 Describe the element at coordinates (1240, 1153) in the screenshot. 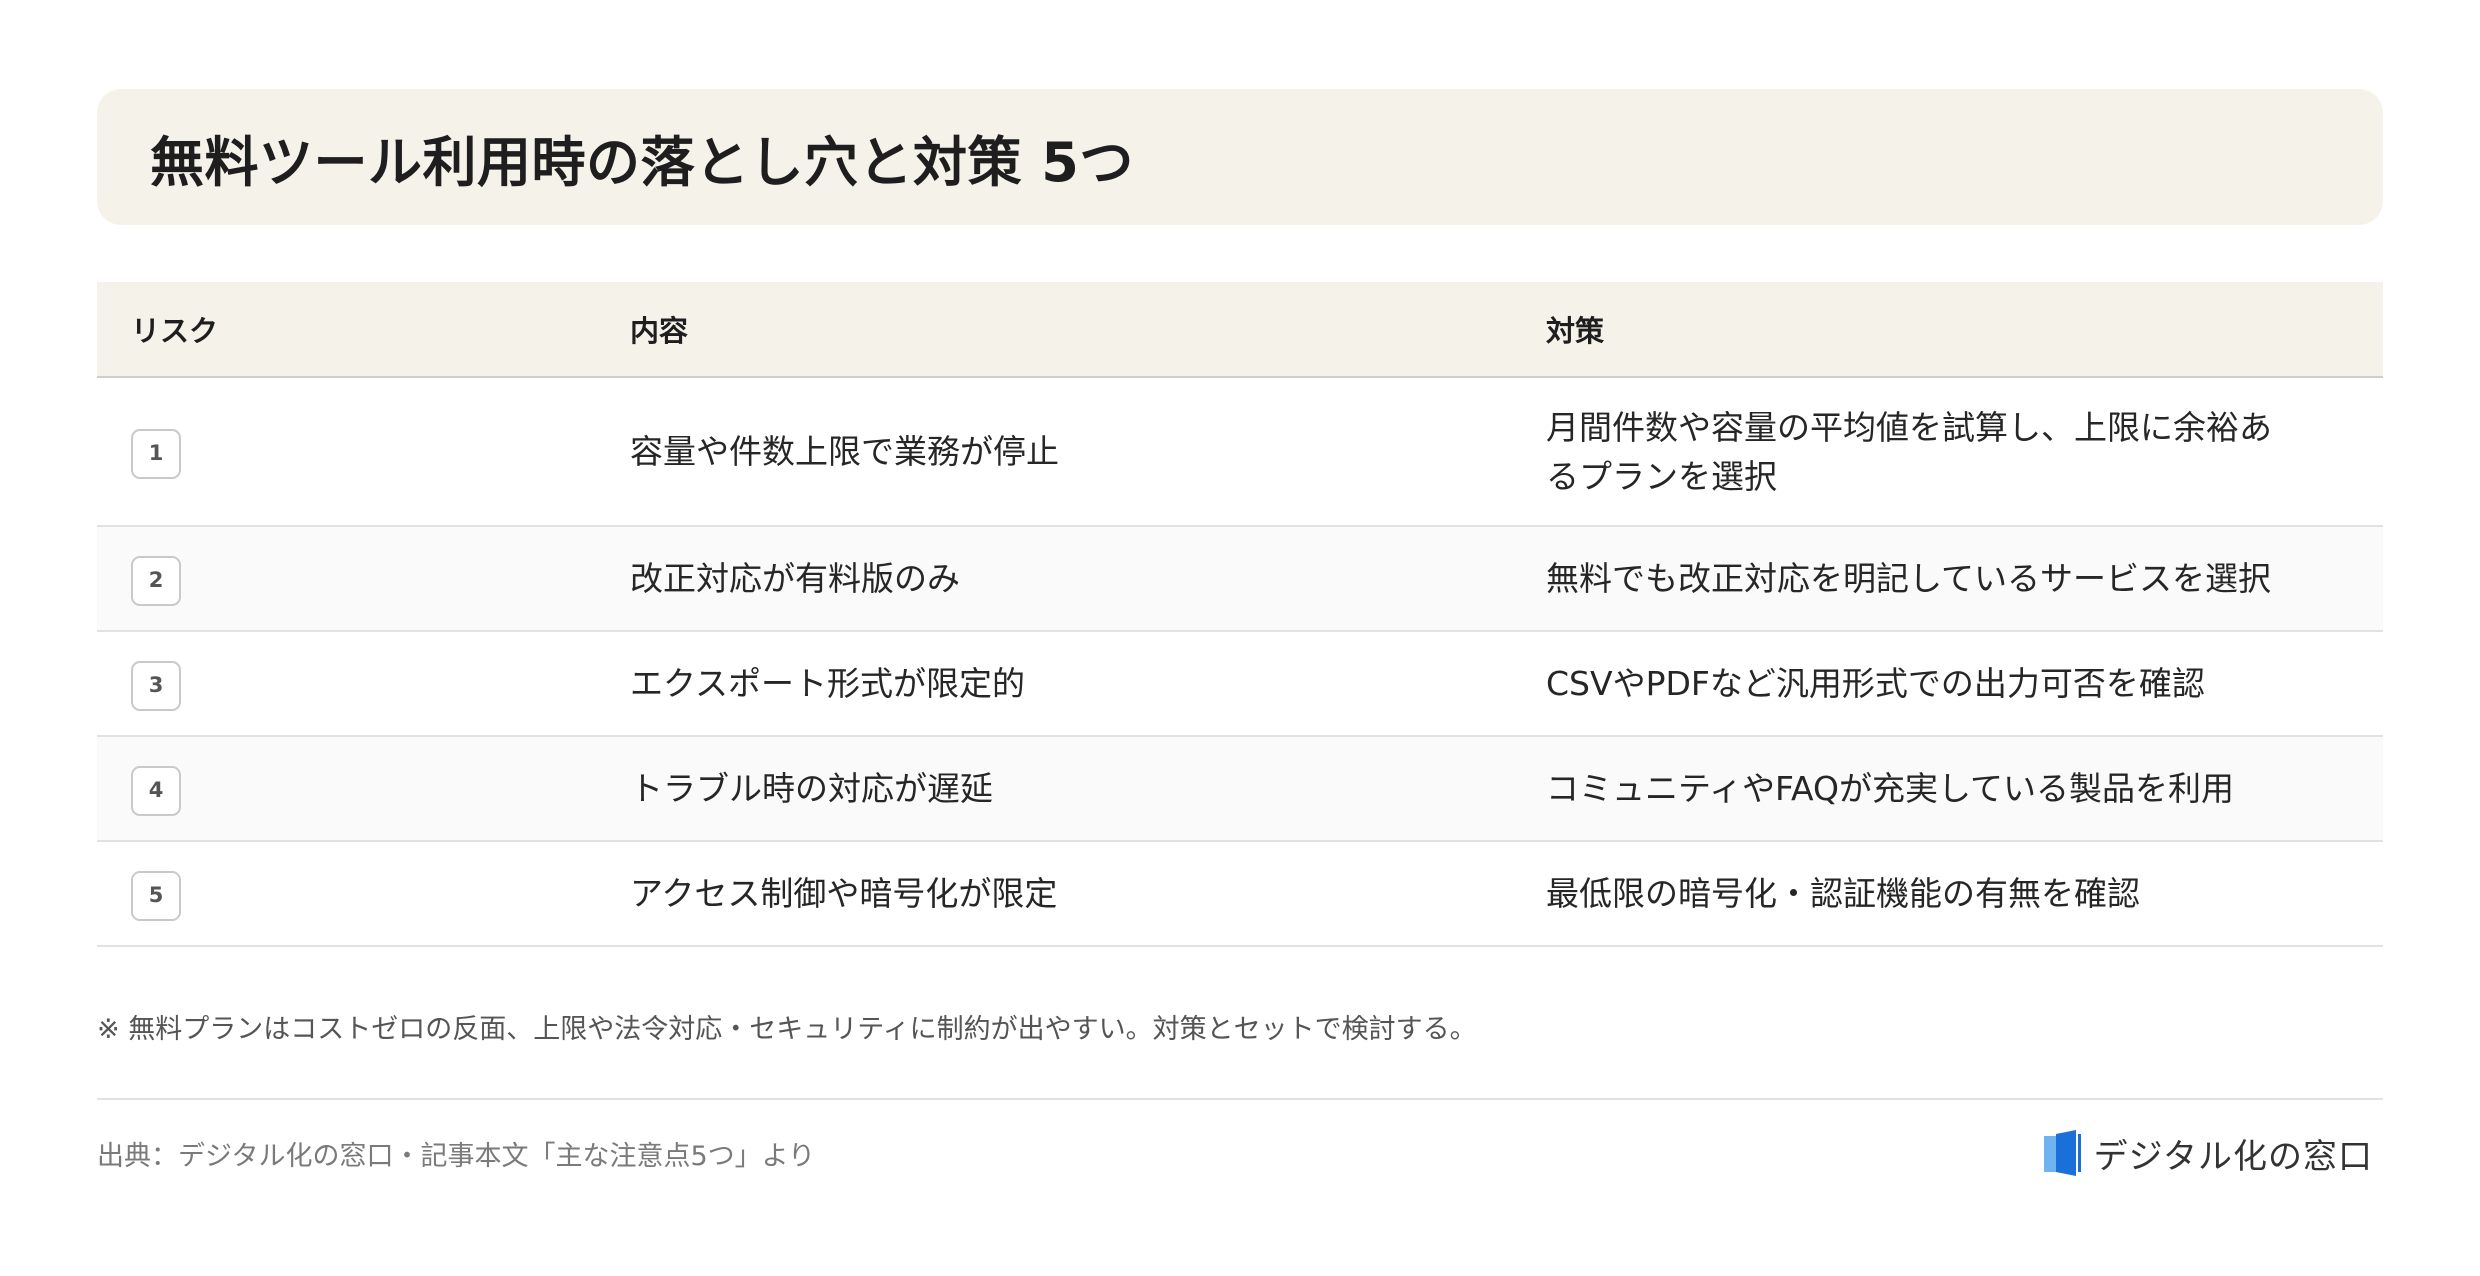

I see `footer: 出典：デジタル化の窓口・記事本文「主な注意点5つ」より デジタル化の窓口` at that location.